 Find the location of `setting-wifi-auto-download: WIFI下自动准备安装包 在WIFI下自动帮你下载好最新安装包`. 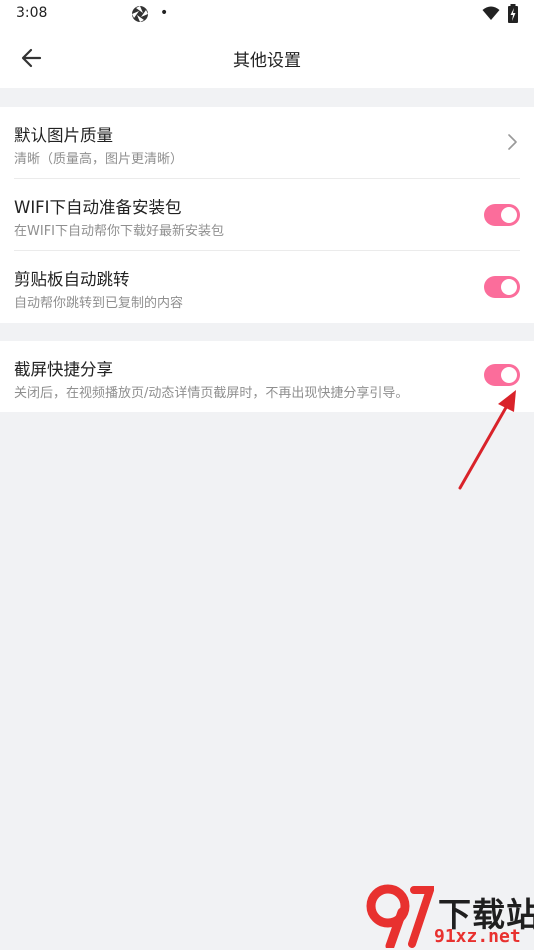

setting-wifi-auto-download: WIFI下自动准备安装包 在WIFI下自动帮你下载好最新安装包 is located at coordinates (267, 215).